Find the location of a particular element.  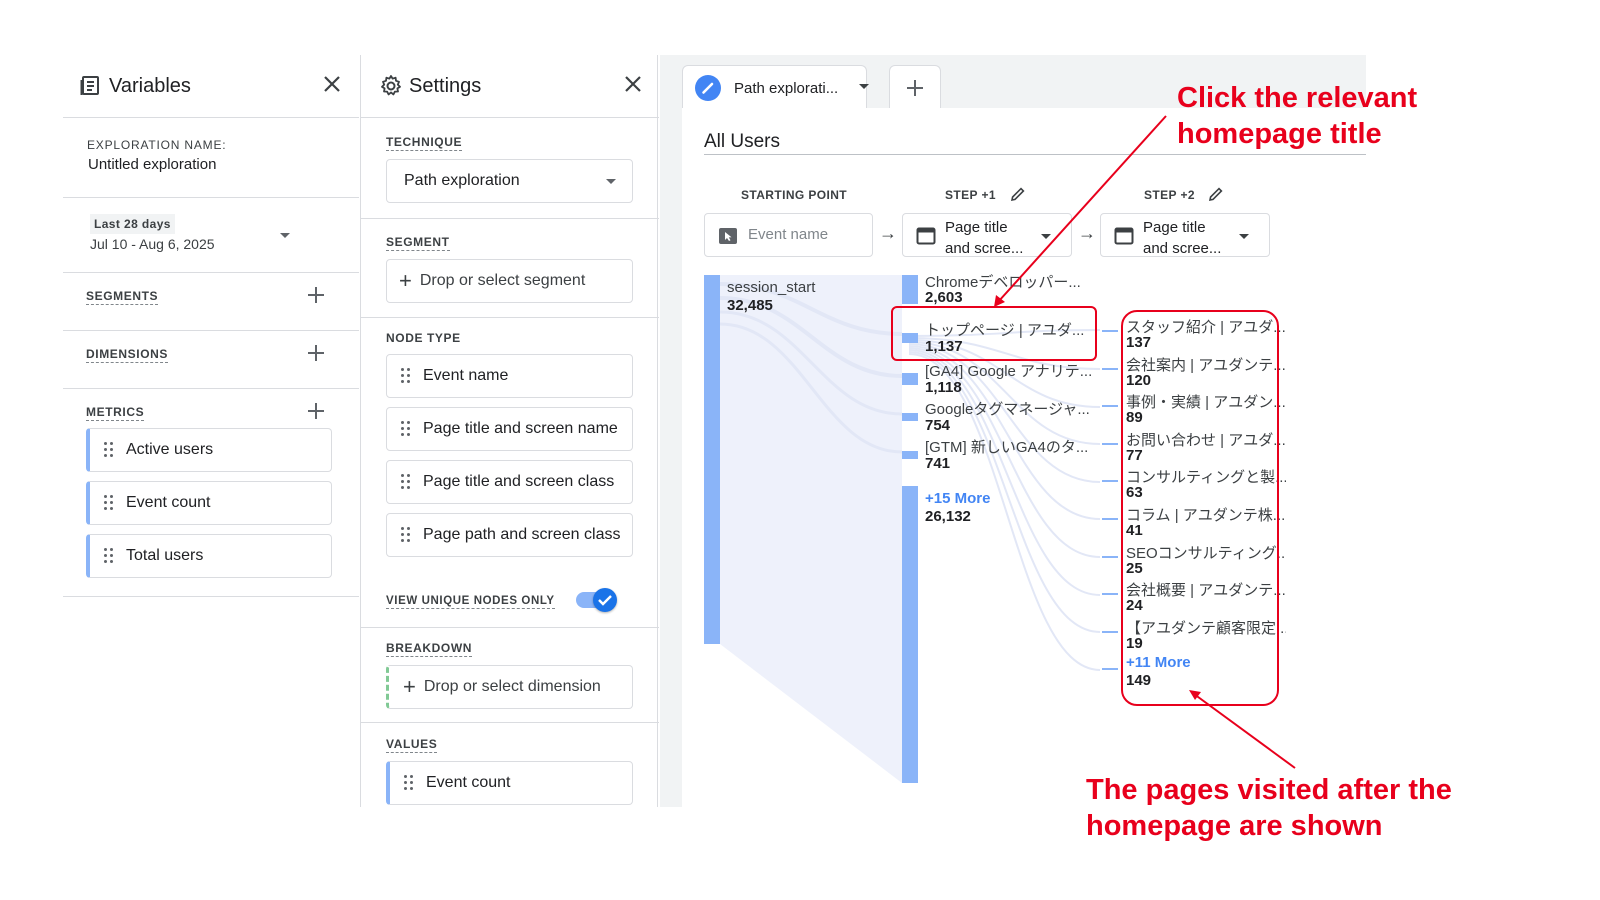

arrow-to-homepage is located at coordinates (1082, 209).